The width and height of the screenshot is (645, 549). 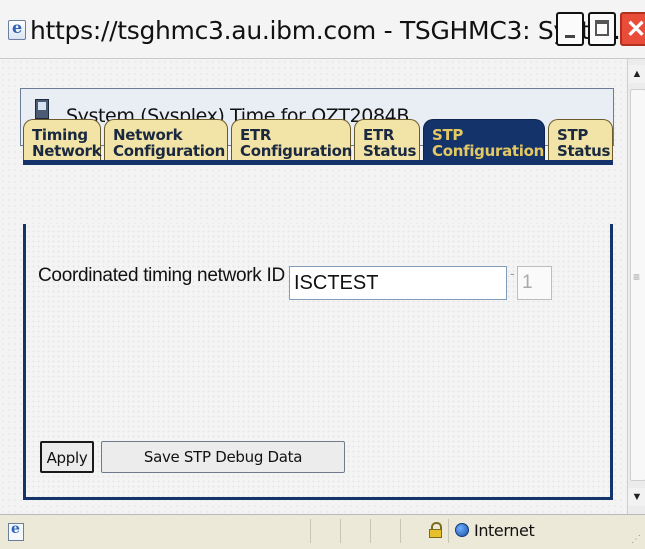 I want to click on ctn-id-input, so click(x=398, y=283).